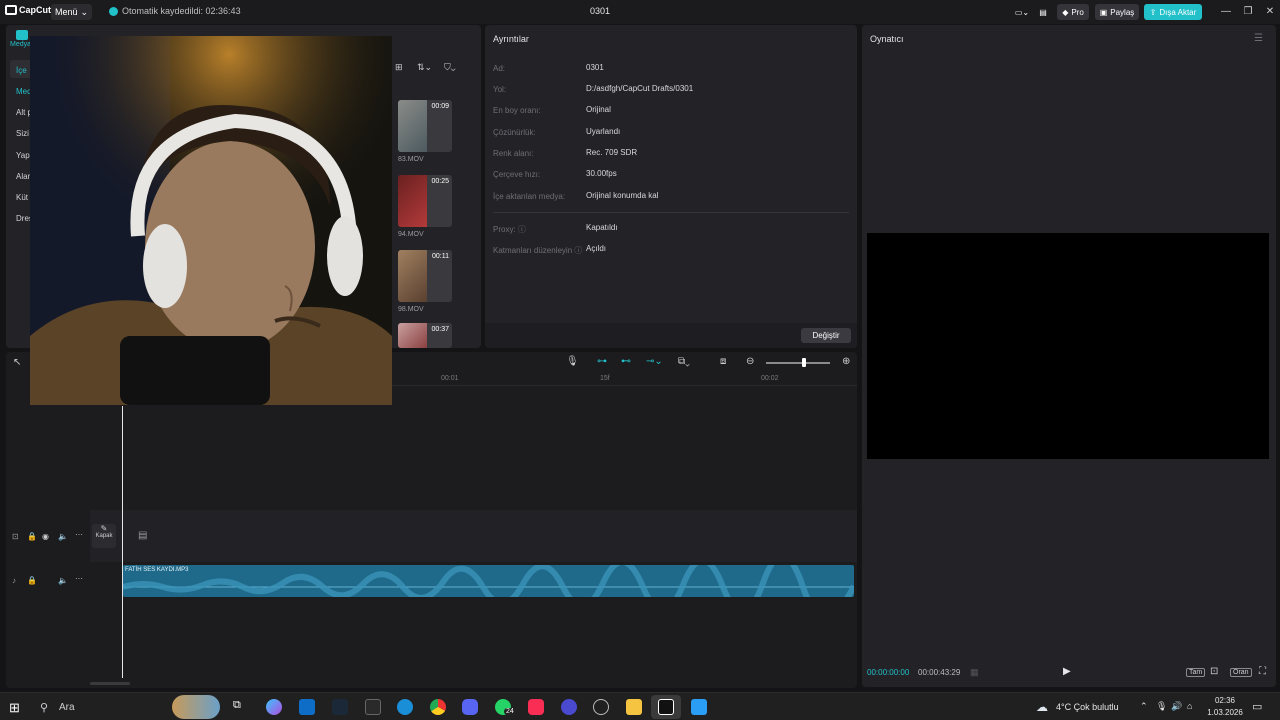 This screenshot has height=720, width=1280. What do you see at coordinates (21, 70) in the screenshot?
I see `sidebar-item-import: İçe` at bounding box center [21, 70].